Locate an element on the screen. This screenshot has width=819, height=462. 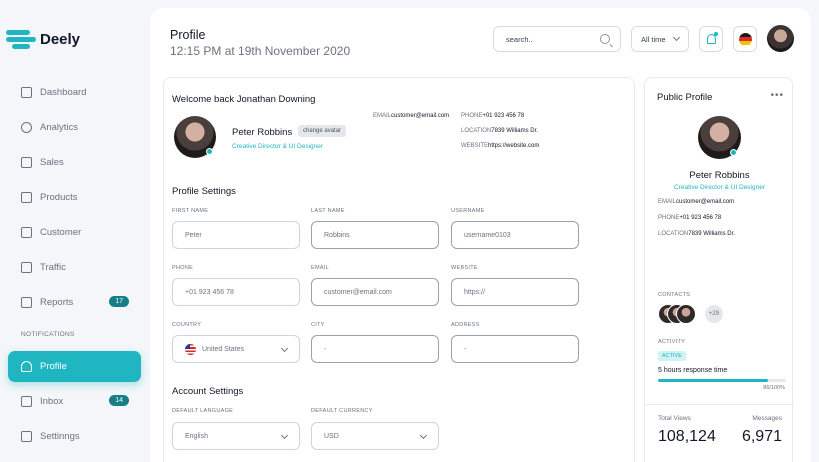
response-time-text: 5 hours response time is located at coordinates (693, 370).